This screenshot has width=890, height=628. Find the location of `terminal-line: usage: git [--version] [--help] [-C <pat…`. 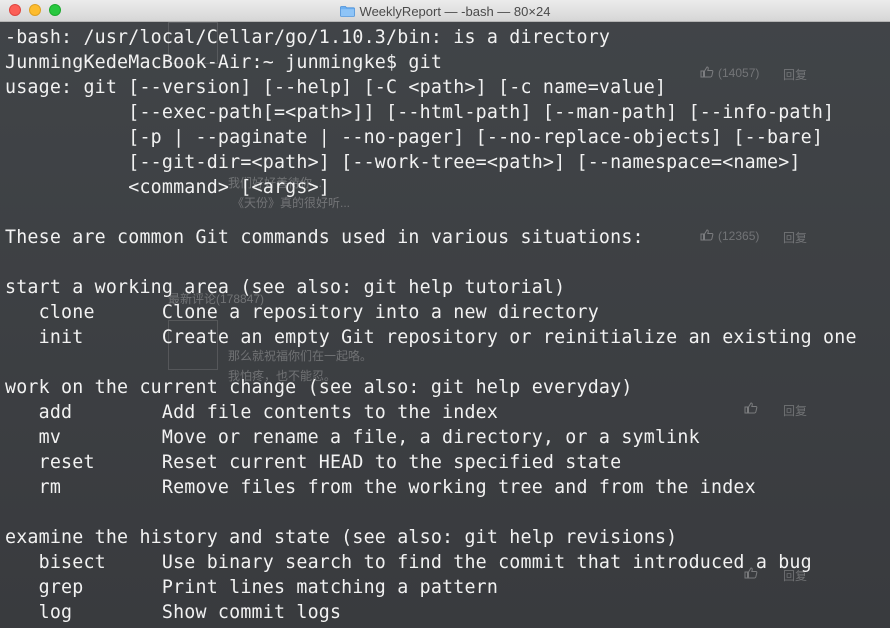

terminal-line: usage: git [--version] [--help] [-C <pat… is located at coordinates (336, 87).